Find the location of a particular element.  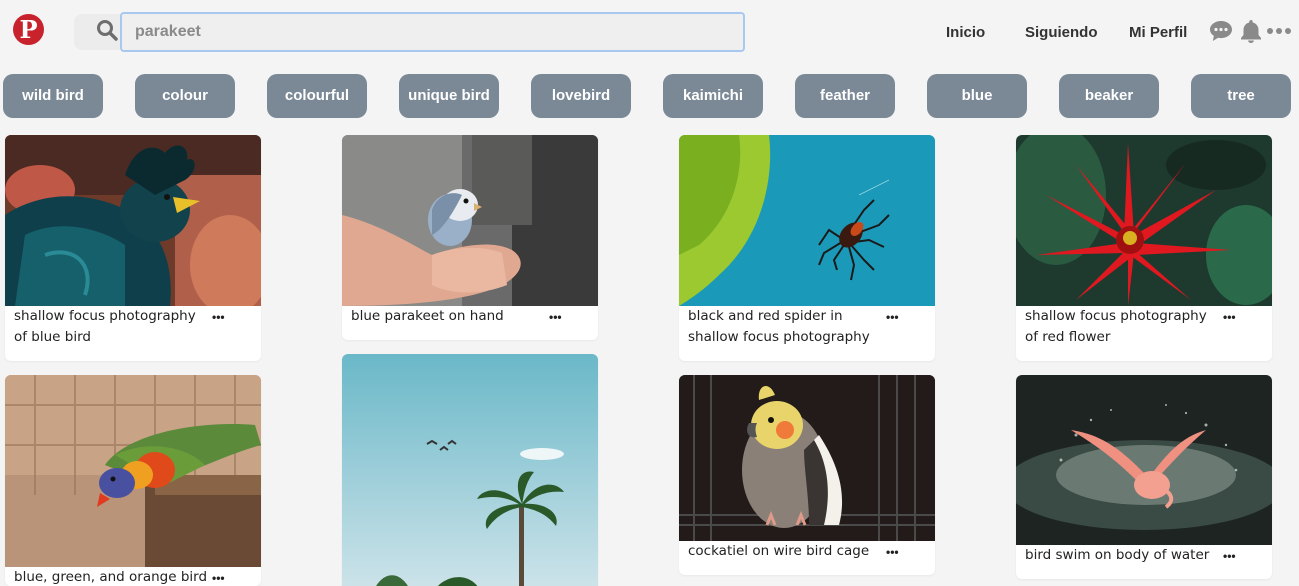

chip-tree: tree is located at coordinates (1241, 96).